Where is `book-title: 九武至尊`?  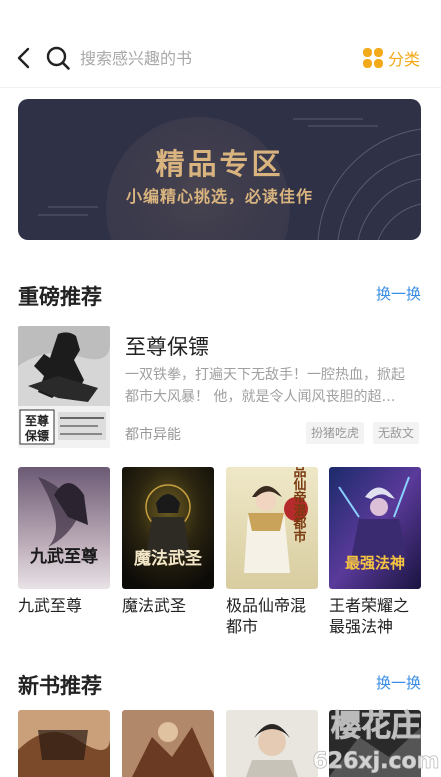
book-title: 九武至尊 is located at coordinates (50, 605).